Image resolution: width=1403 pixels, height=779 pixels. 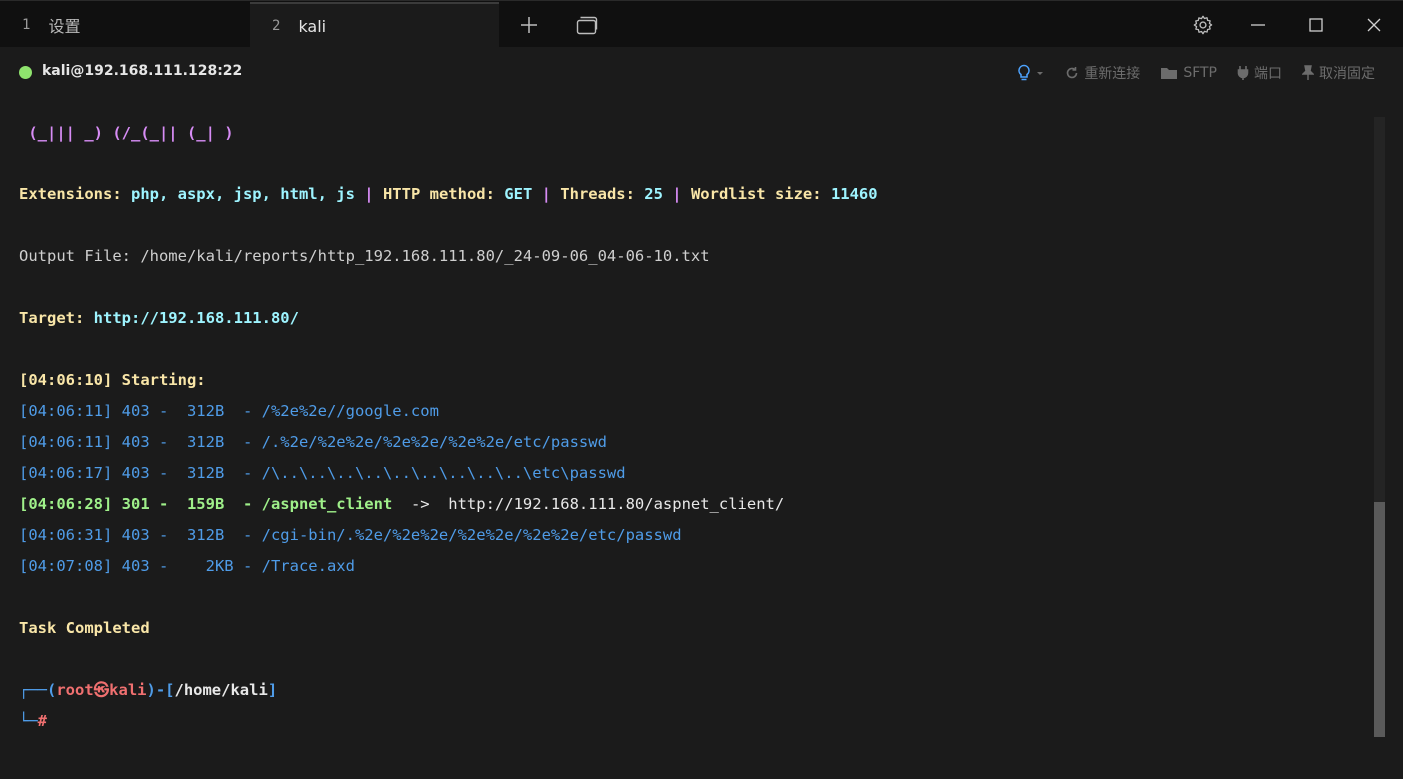 I want to click on tab-number: 1, so click(x=26, y=25).